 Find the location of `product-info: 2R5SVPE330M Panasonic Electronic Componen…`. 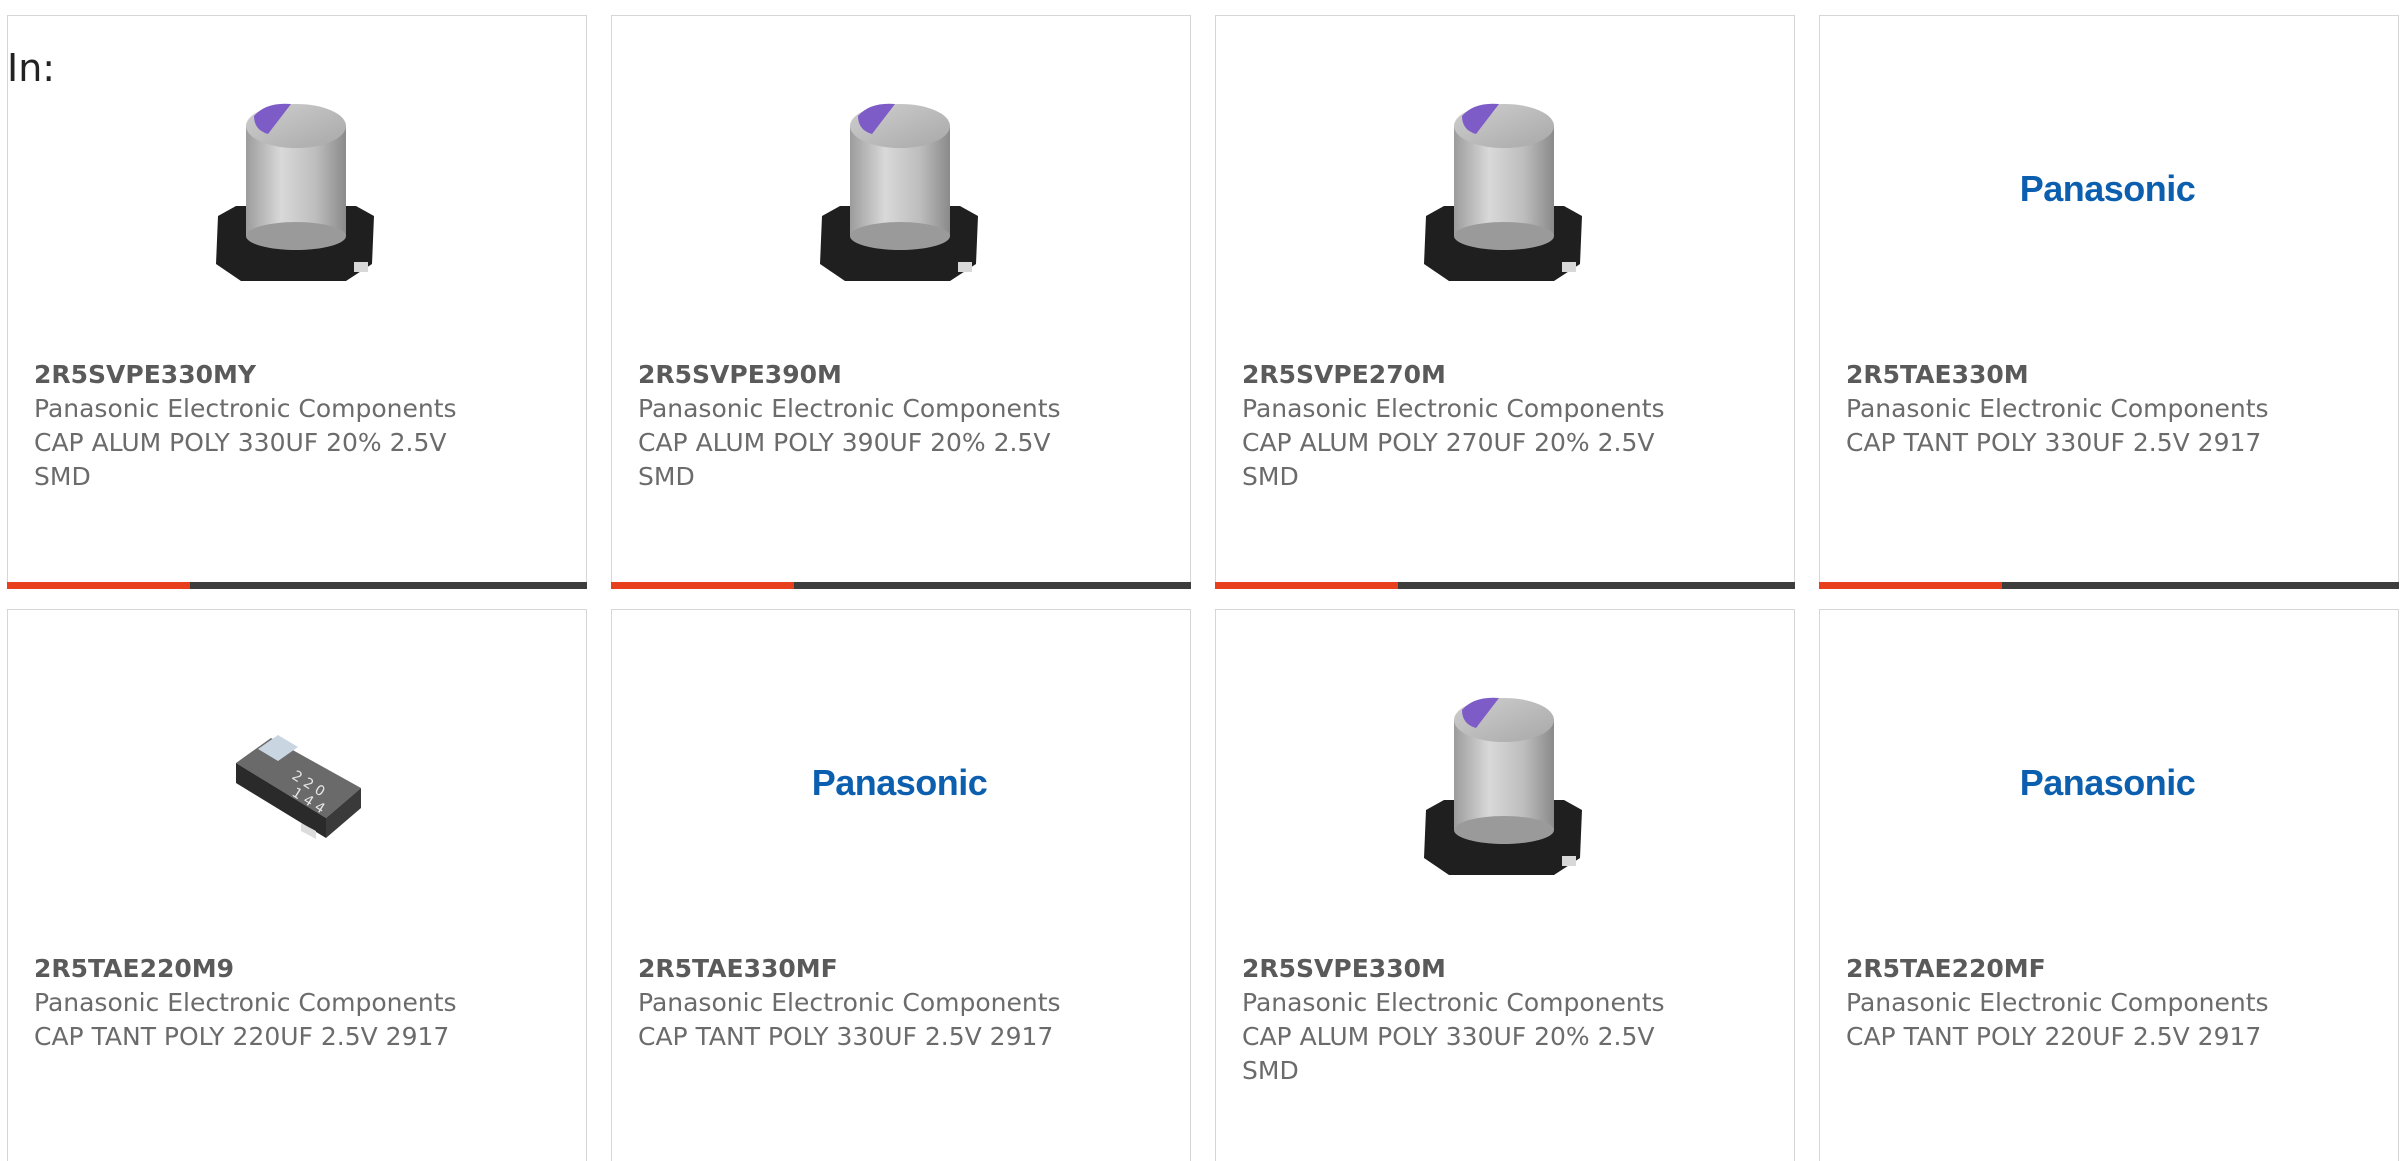

product-info: 2R5SVPE330M Panasonic Electronic Componen… is located at coordinates (1502, 1020).